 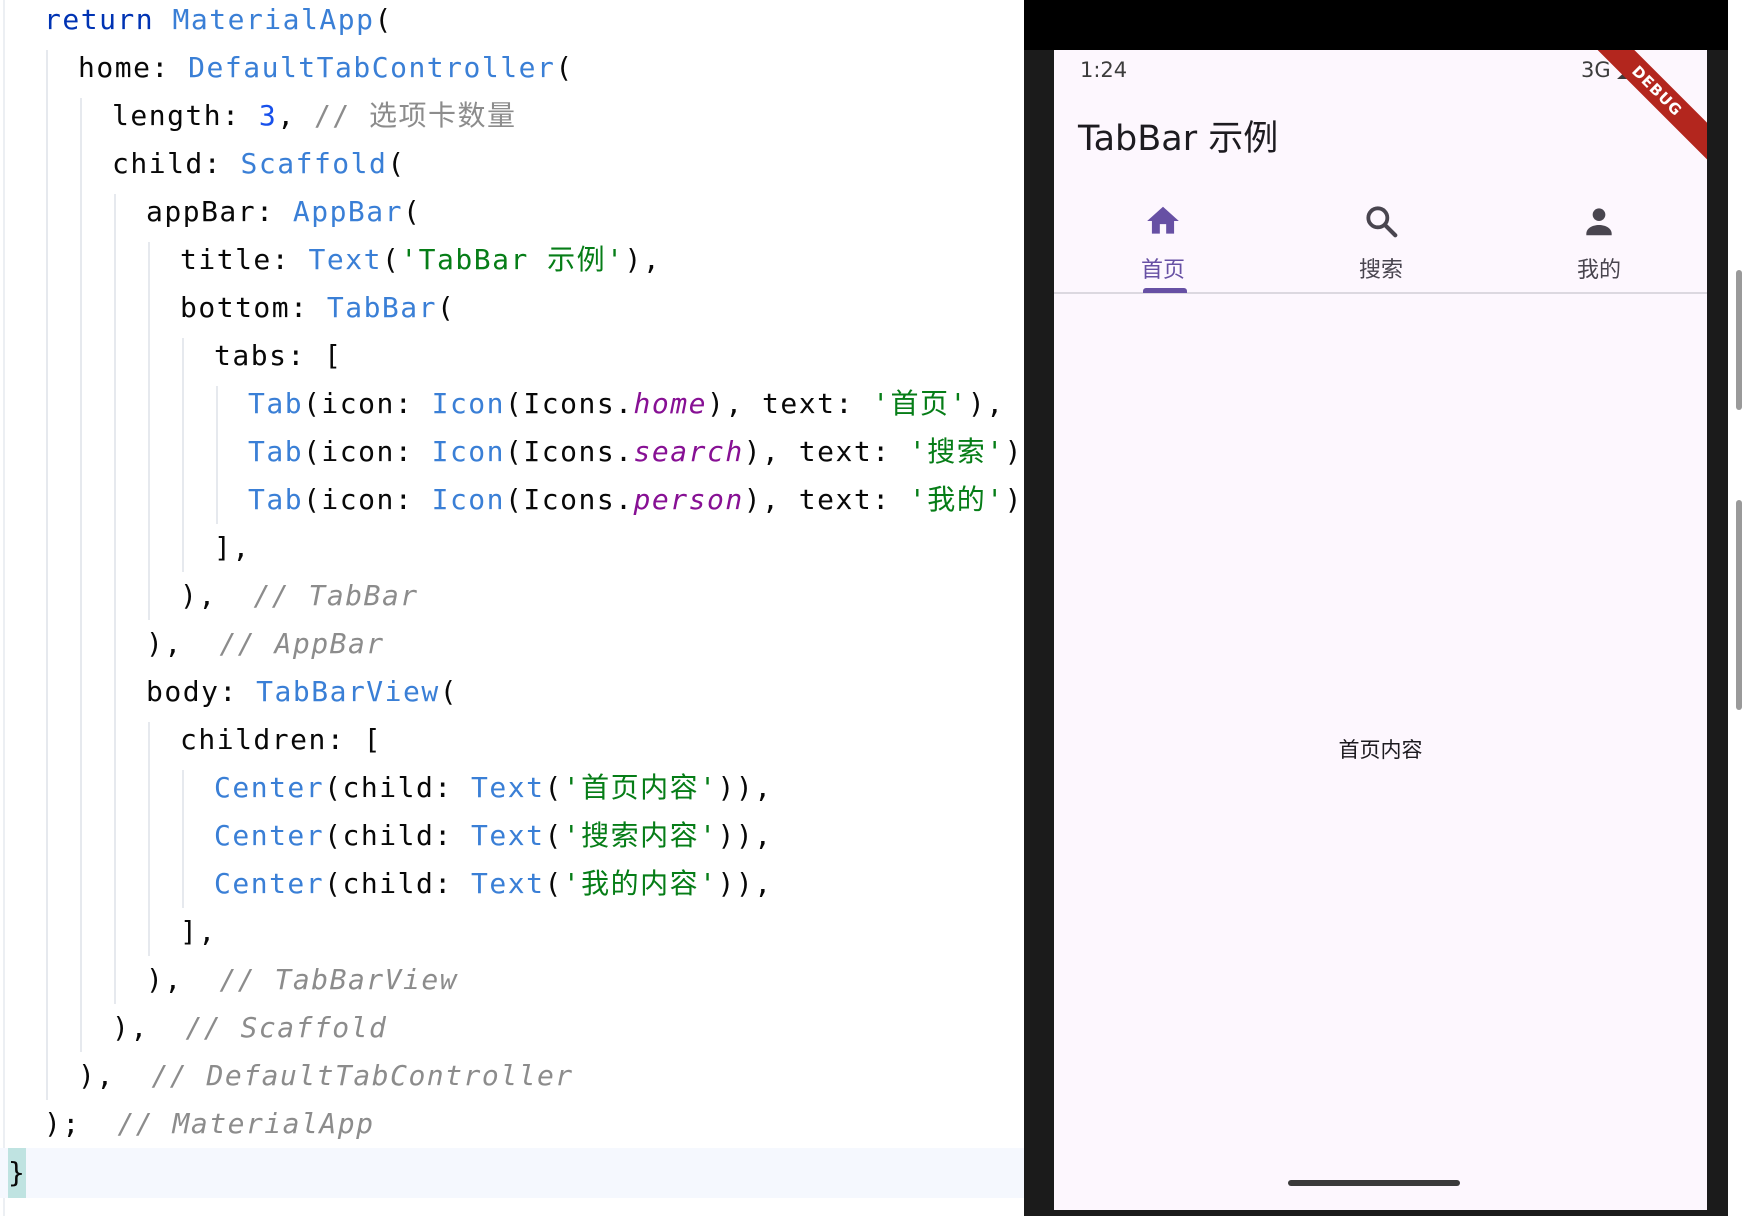 I want to click on gutter-edge, so click(x=4, y=608).